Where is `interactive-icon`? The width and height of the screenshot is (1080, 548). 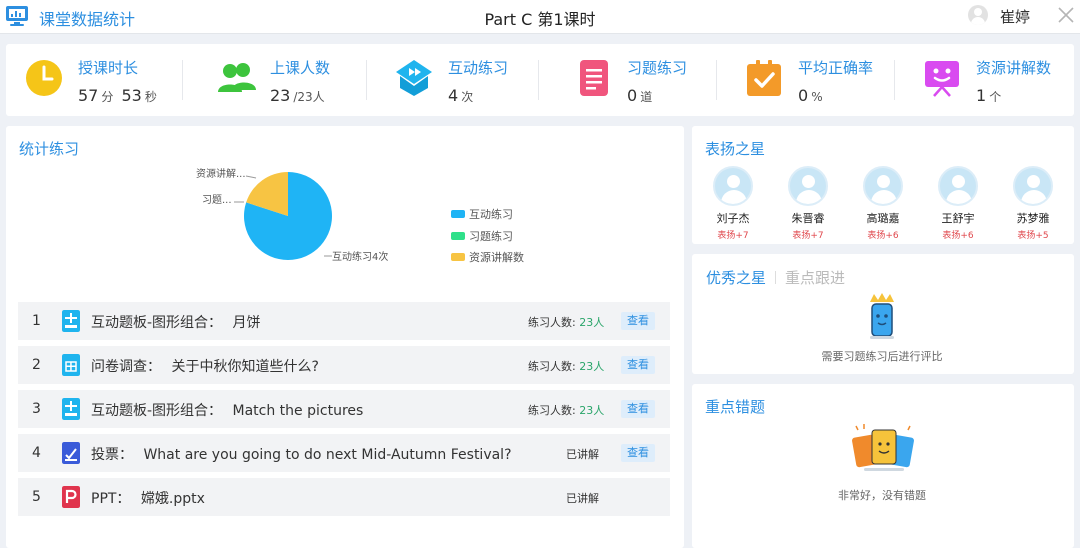
interactive-icon is located at coordinates (414, 78).